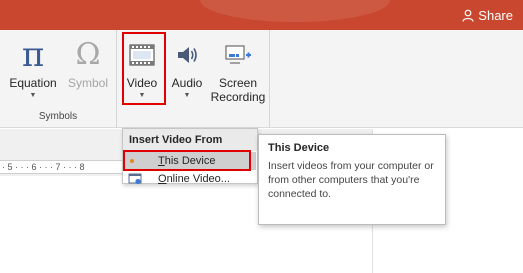 Image resolution: width=523 pixels, height=273 pixels. Describe the element at coordinates (238, 97) in the screenshot. I see `screen-recording-label-line2: Recording` at that location.